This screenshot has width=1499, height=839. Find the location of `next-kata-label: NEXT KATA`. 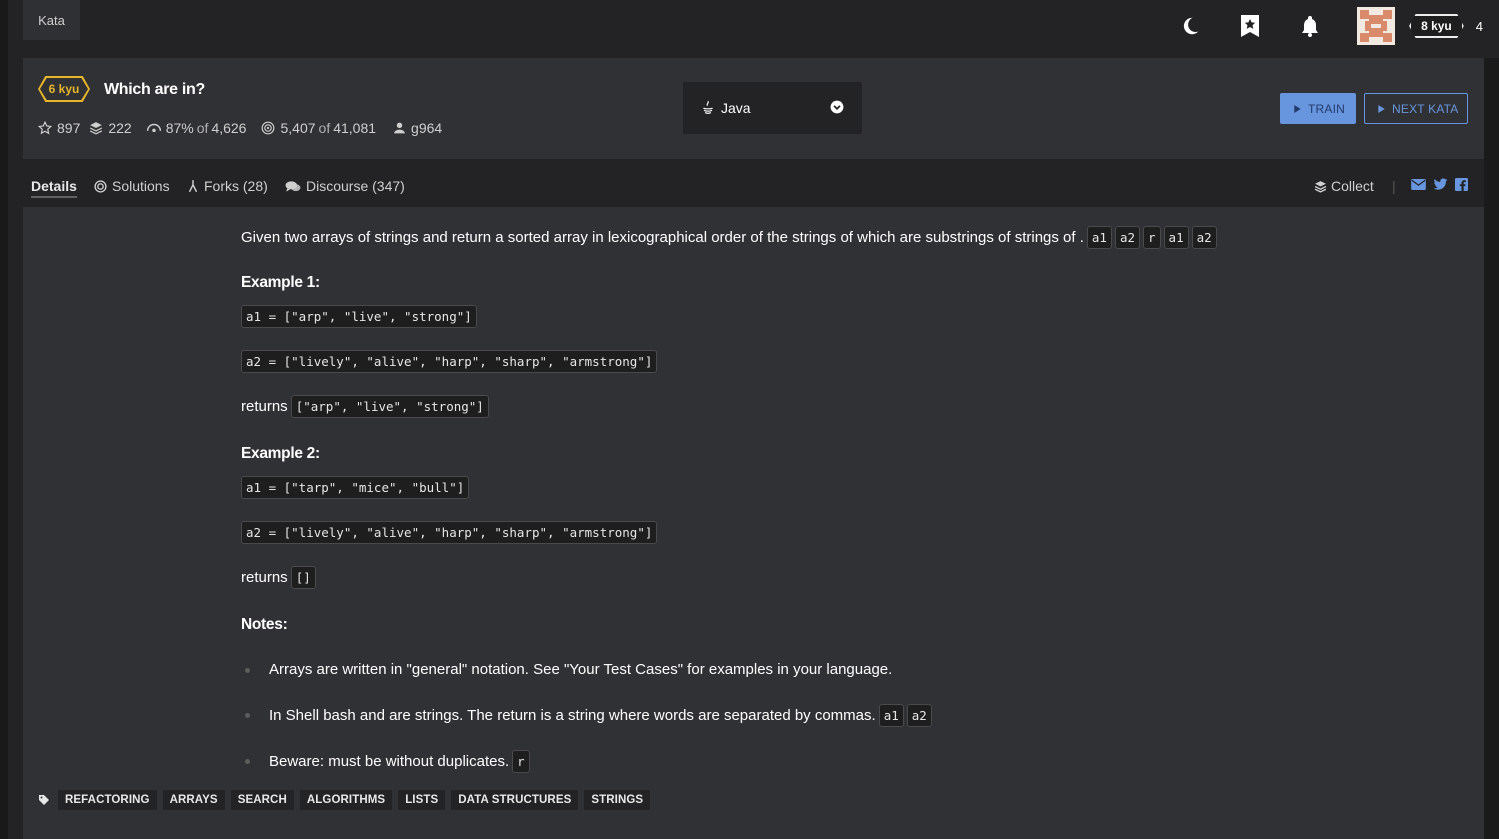

next-kata-label: NEXT KATA is located at coordinates (1425, 108).